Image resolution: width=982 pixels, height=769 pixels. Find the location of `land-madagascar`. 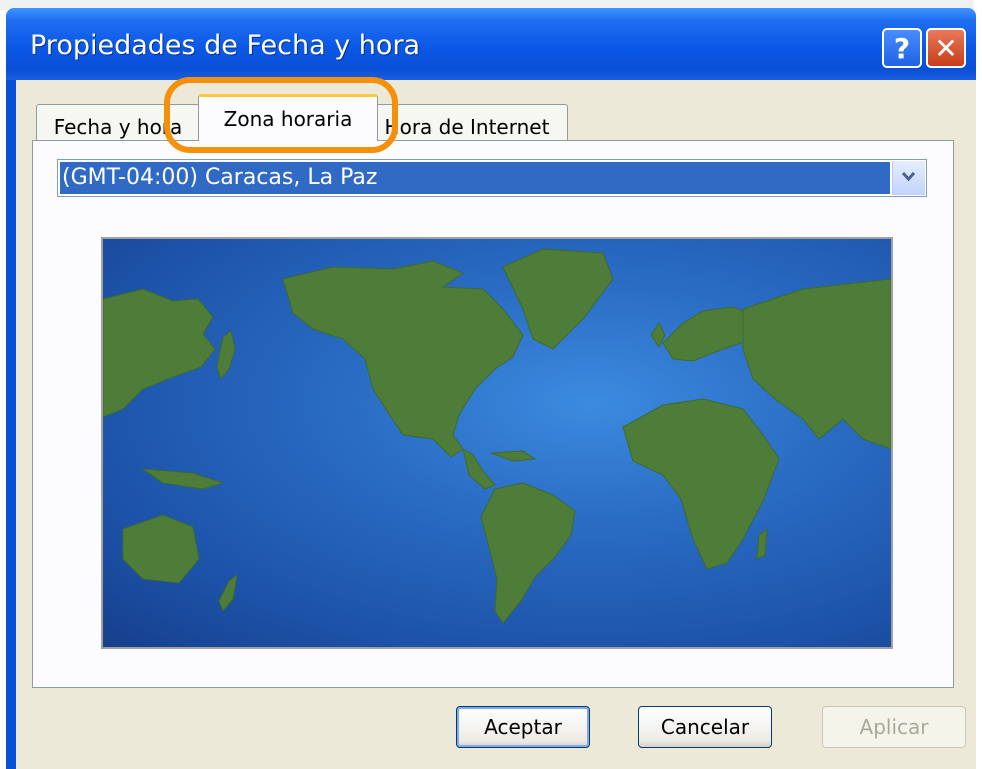

land-madagascar is located at coordinates (762, 543).